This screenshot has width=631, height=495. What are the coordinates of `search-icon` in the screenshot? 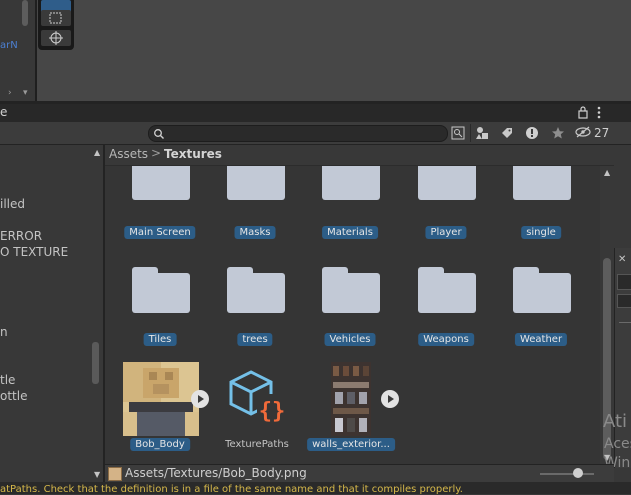 It's located at (159, 134).